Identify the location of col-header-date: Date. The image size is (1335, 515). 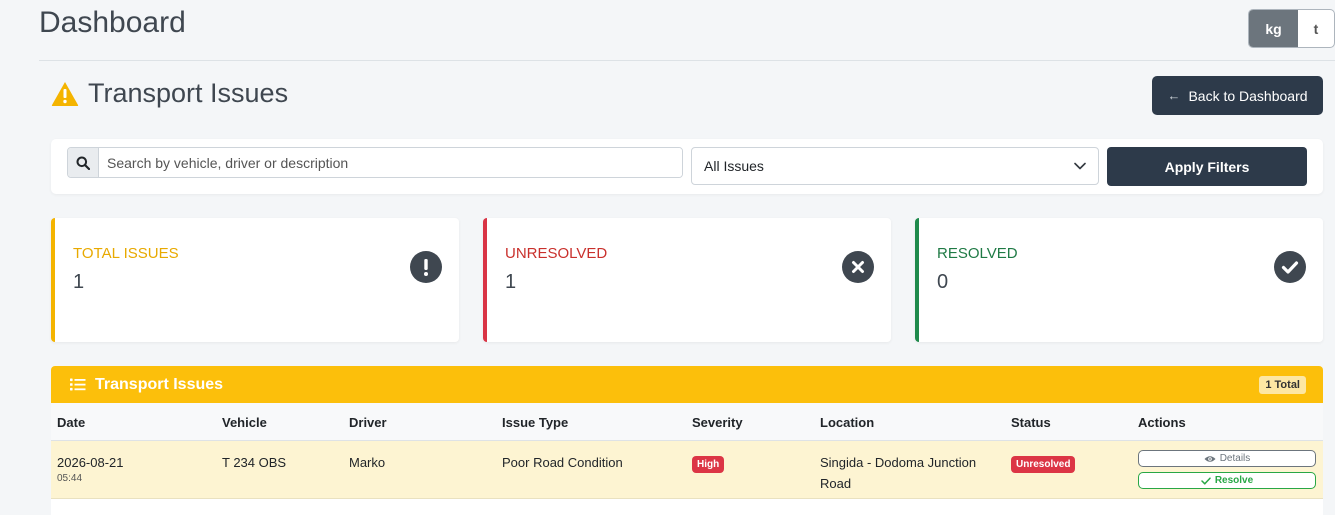
(71, 422).